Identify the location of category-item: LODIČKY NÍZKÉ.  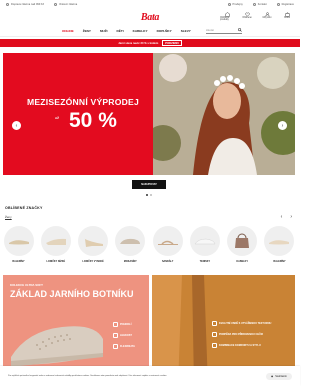
(55, 244).